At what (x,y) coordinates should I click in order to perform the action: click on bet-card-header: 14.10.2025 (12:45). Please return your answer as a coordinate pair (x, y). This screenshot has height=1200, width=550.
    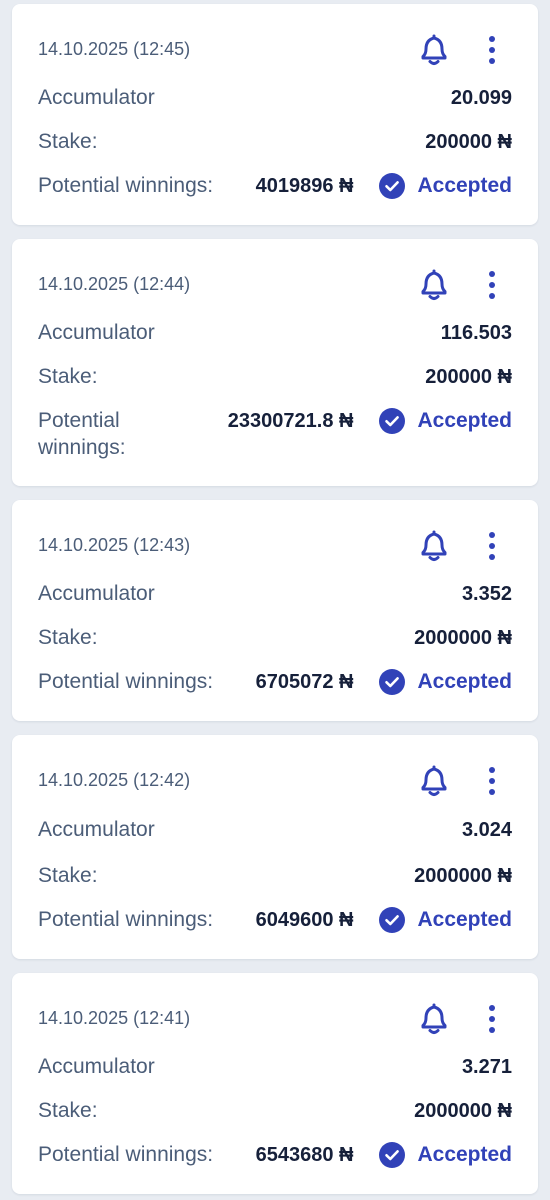
    Looking at the image, I should click on (277, 50).